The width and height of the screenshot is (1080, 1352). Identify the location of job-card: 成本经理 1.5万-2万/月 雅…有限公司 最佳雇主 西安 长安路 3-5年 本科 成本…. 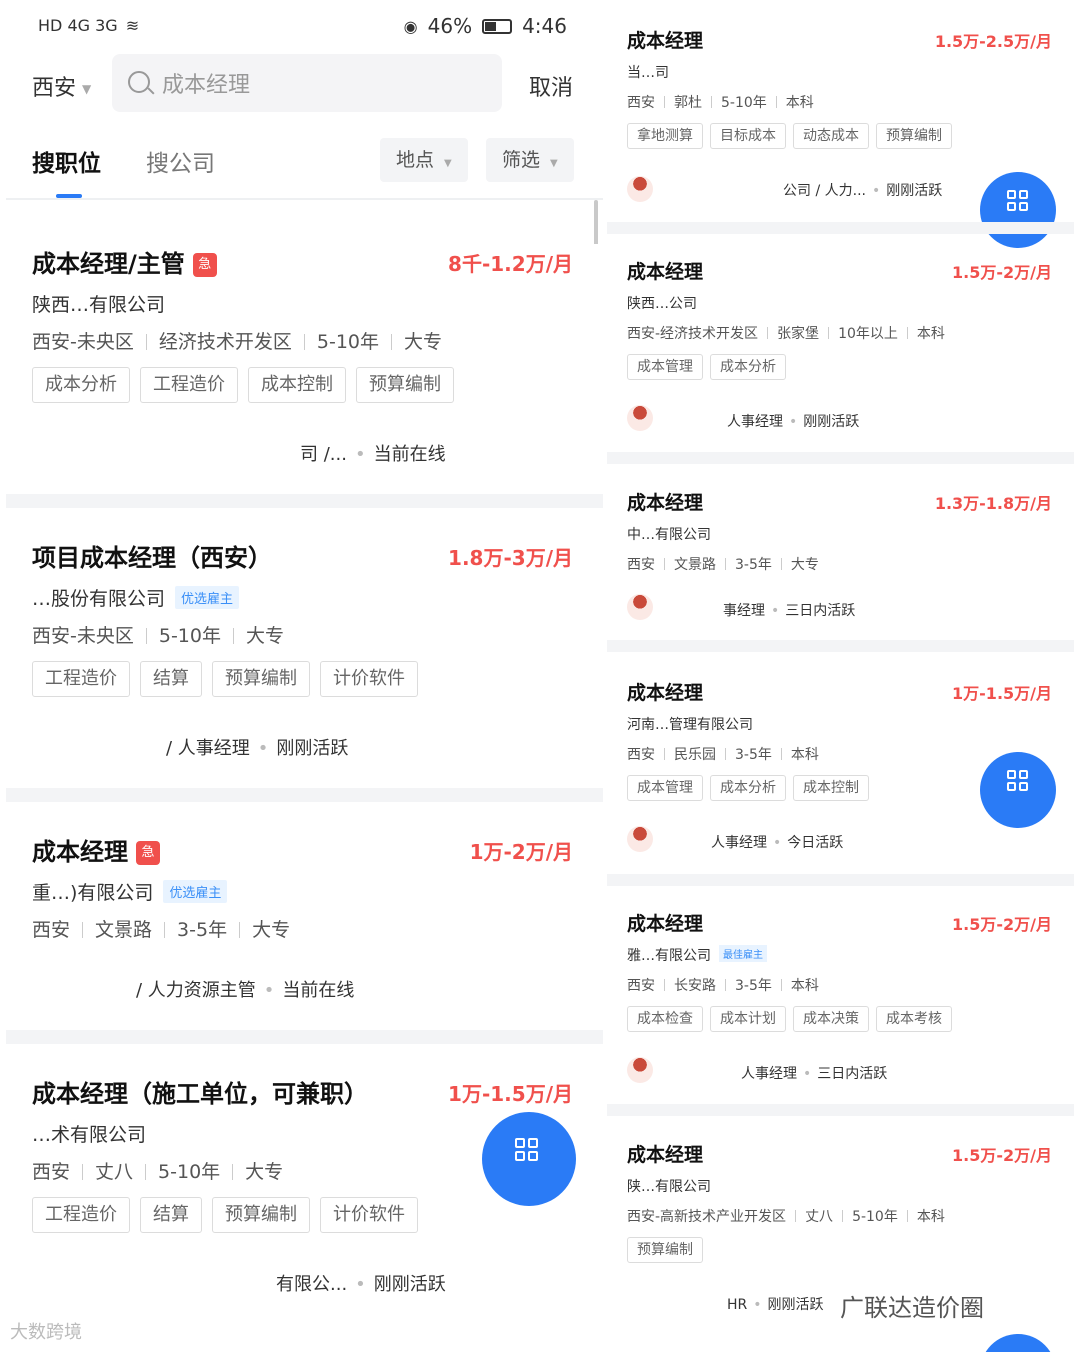
(840, 1004).